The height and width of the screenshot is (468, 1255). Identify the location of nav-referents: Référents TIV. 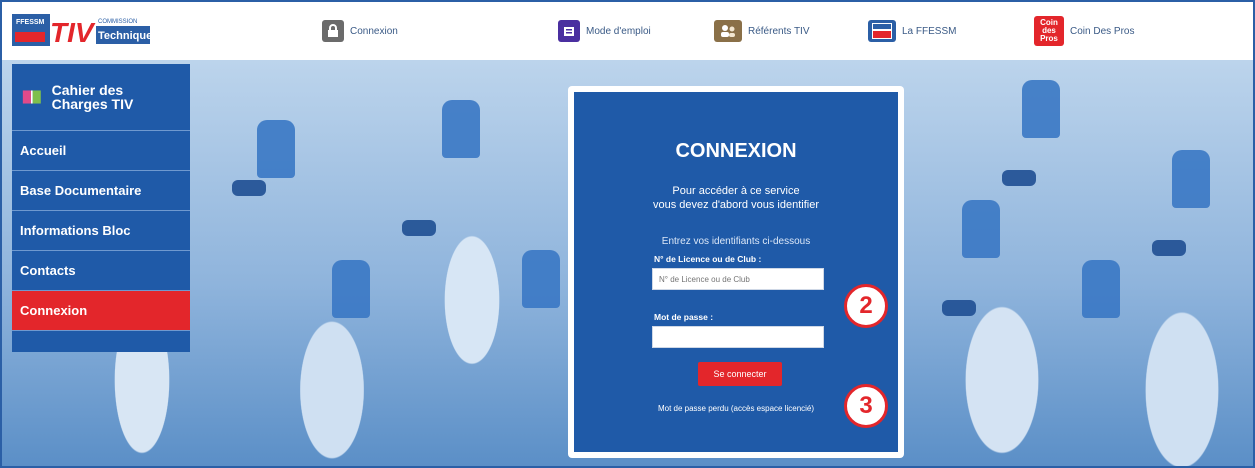
(762, 31).